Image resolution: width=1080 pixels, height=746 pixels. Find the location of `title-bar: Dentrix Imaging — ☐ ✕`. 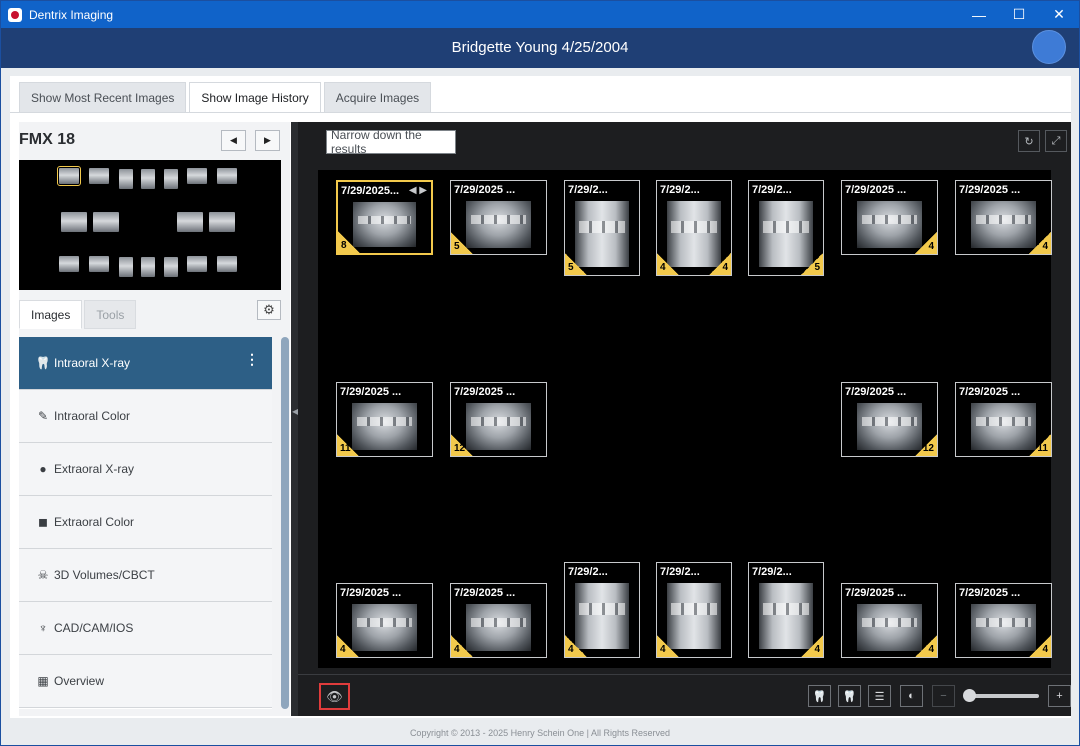

title-bar: Dentrix Imaging — ☐ ✕ is located at coordinates (540, 14).